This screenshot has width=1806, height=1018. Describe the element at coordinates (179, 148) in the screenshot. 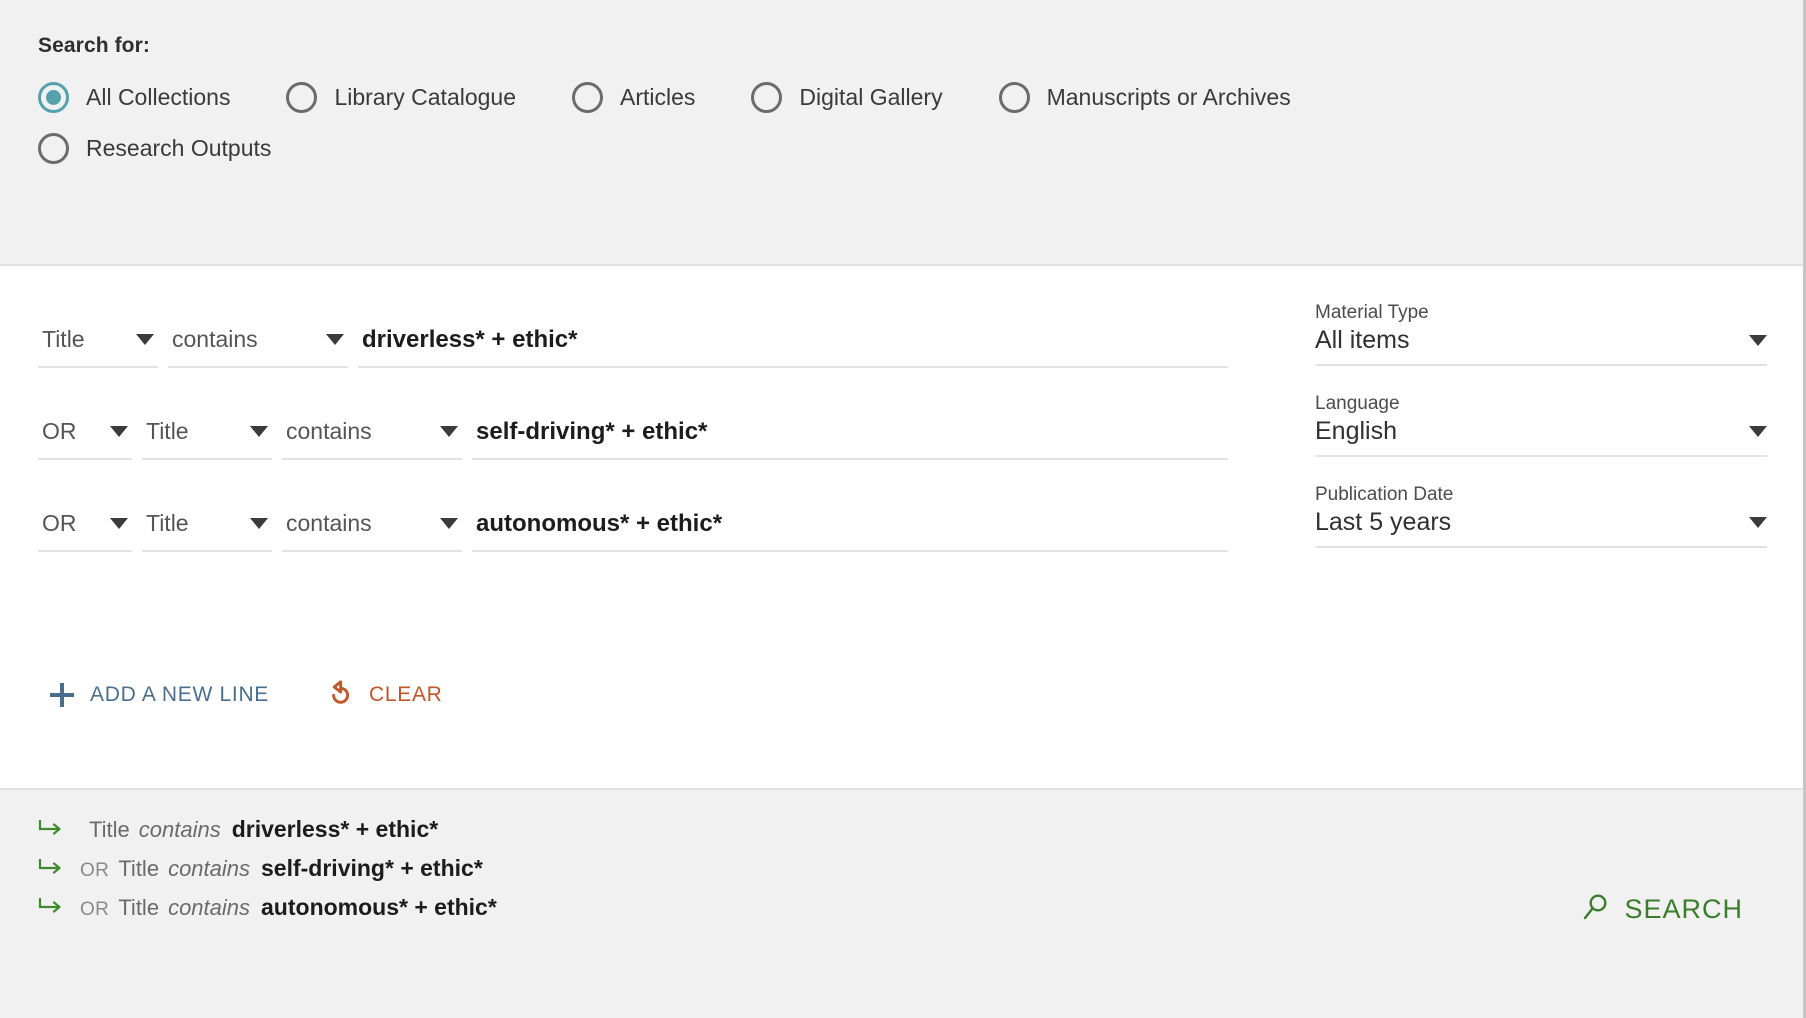

I see `scope-option-label: Research Outputs` at that location.